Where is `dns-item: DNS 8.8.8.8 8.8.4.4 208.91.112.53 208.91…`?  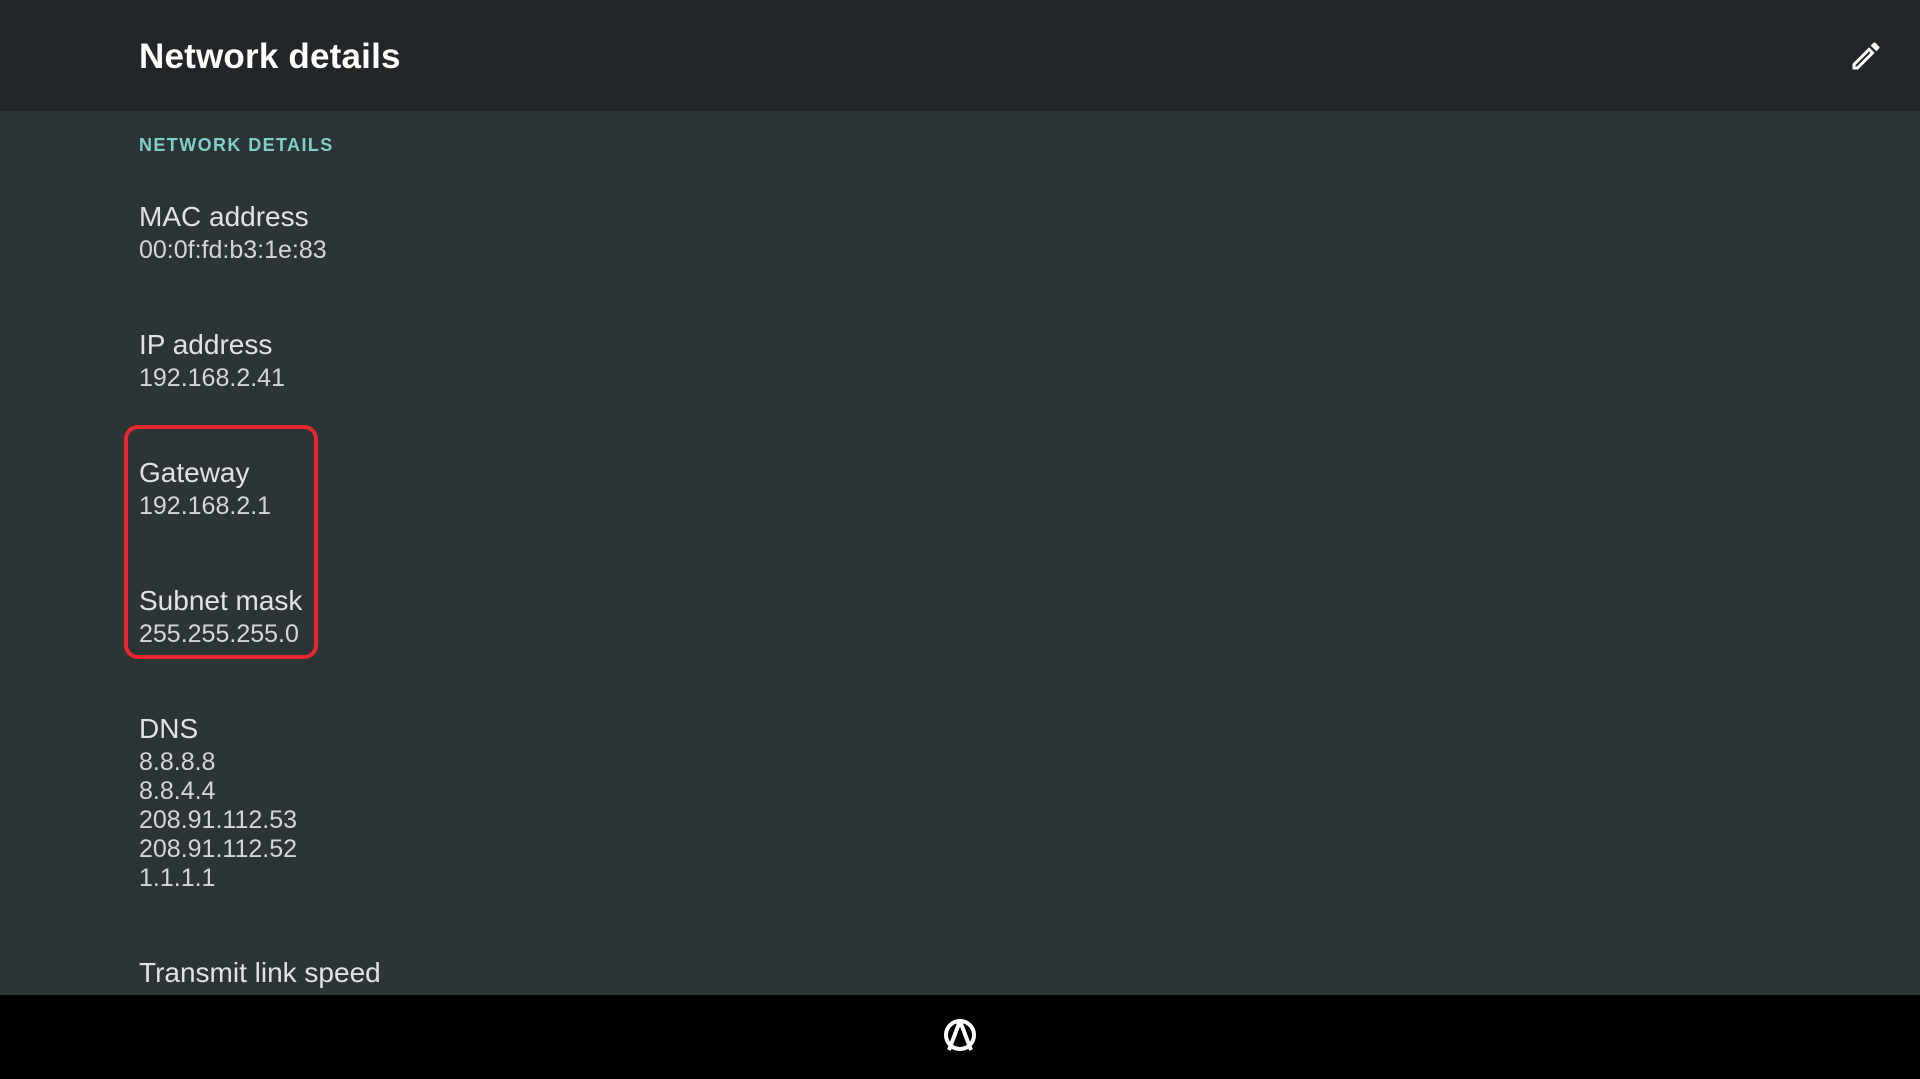
dns-item: DNS 8.8.8.8 8.8.4.4 208.91.112.53 208.91… is located at coordinates (218, 802).